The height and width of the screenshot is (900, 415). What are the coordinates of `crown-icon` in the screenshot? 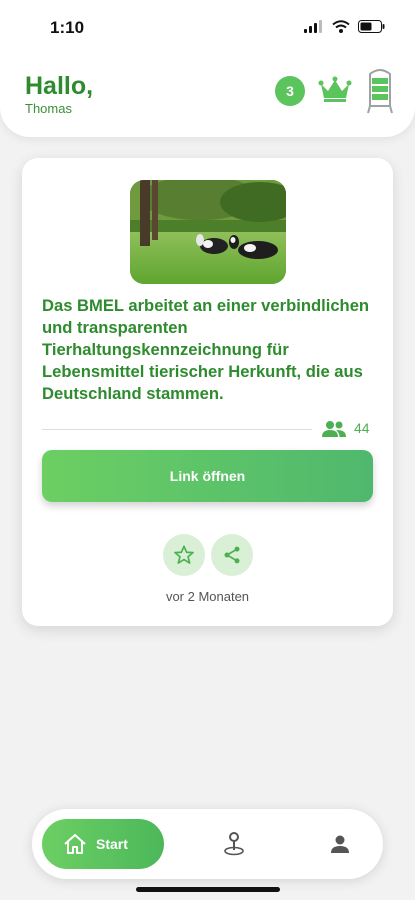 It's located at (335, 90).